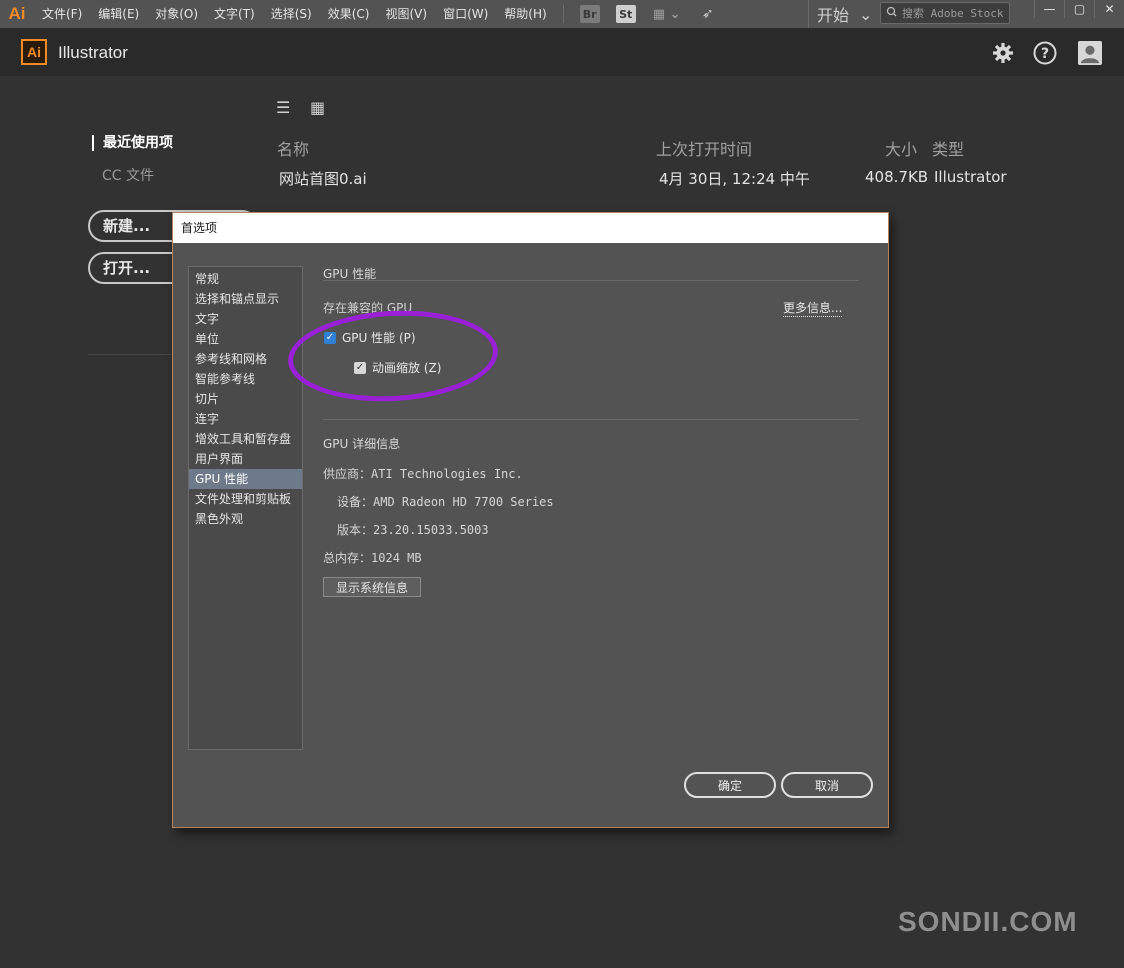 The image size is (1124, 968). I want to click on menu-select: 选择(S), so click(291, 14).